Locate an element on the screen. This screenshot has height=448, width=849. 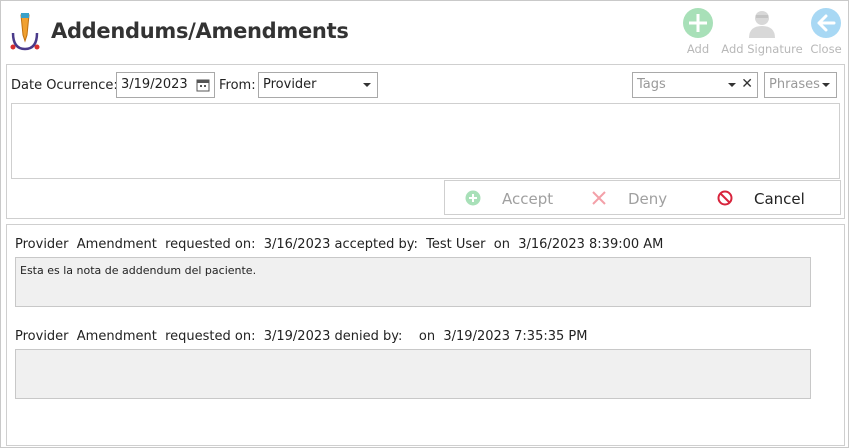
from-label: From: is located at coordinates (237, 85).